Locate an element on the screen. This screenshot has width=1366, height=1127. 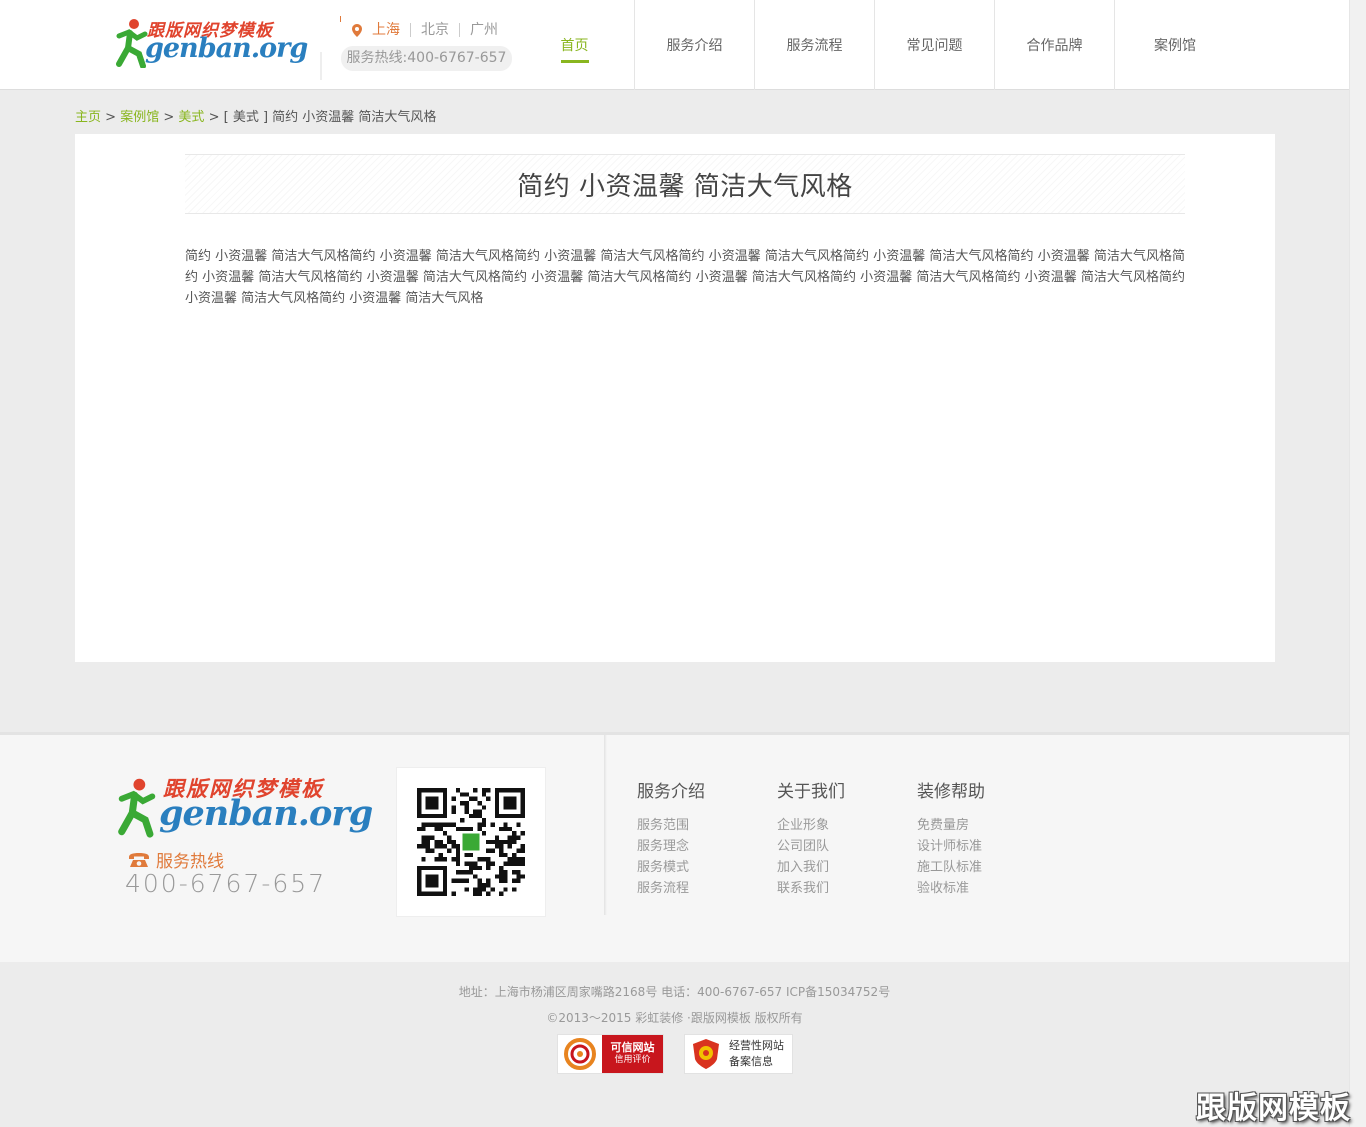
icp-badge: 经营性网站 备案信息 is located at coordinates (738, 1054).